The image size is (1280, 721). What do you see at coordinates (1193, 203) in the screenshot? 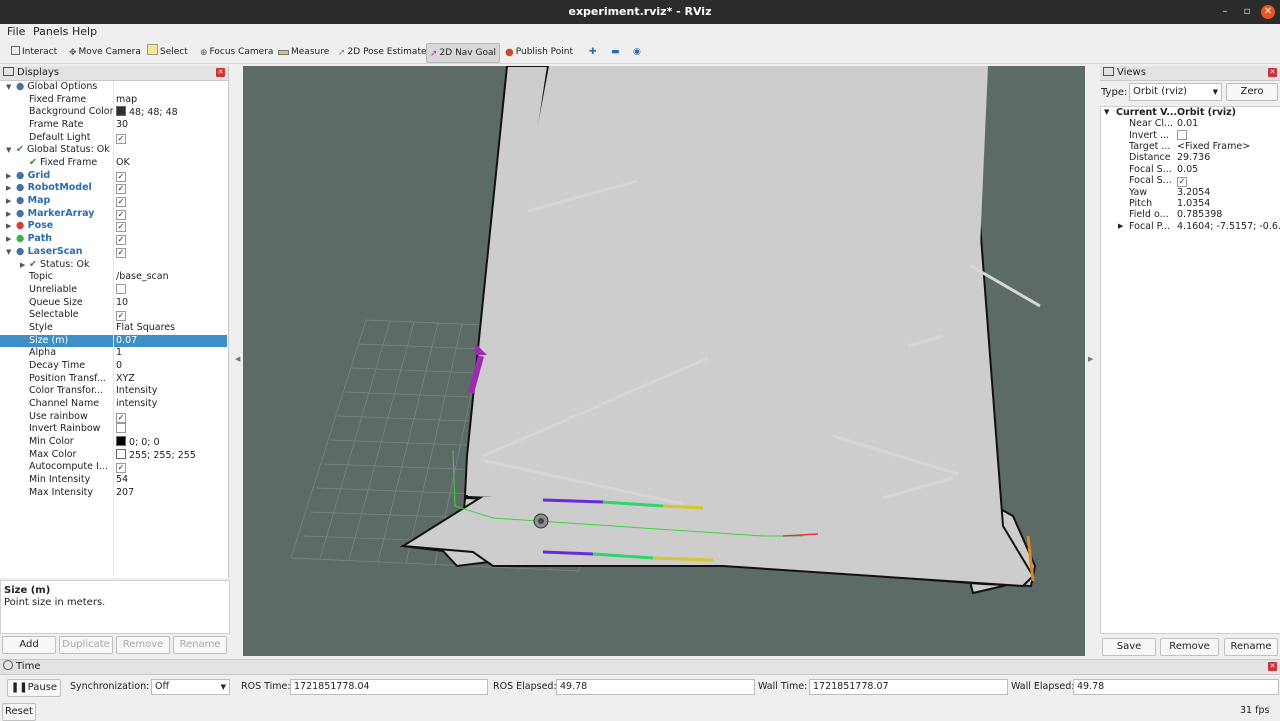
I see `view-property-value: 1.0354` at bounding box center [1193, 203].